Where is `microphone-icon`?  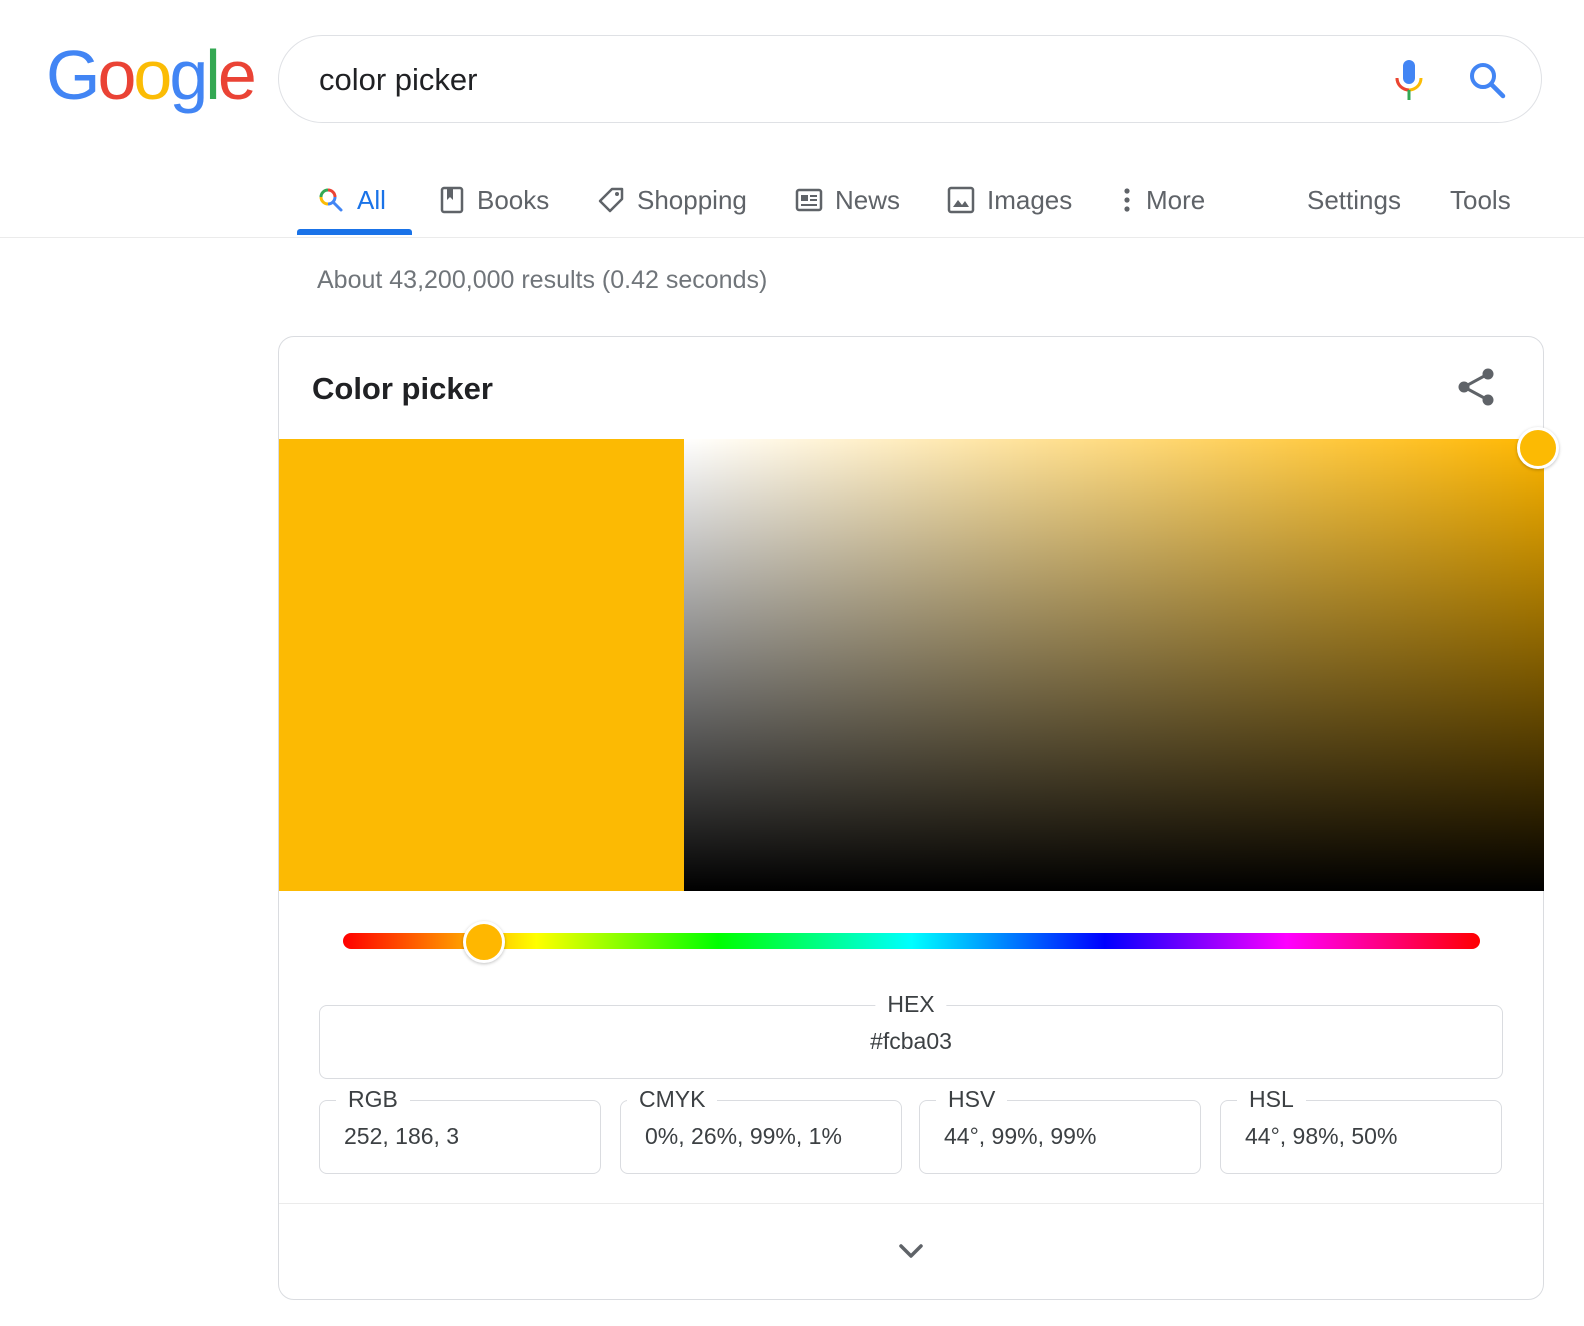
microphone-icon is located at coordinates (1409, 80).